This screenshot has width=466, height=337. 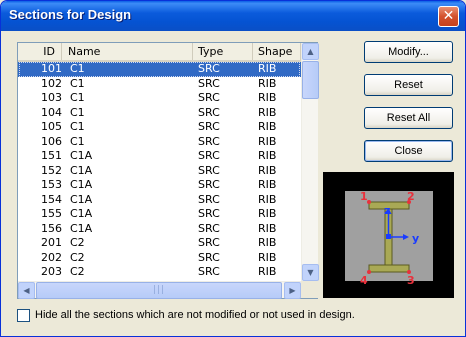 I want to click on title-bar: Sections for Design ✕, so click(x=233, y=16).